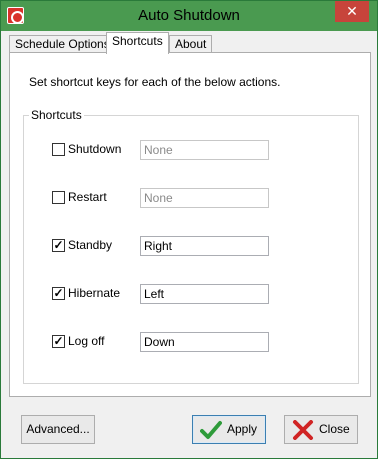 The height and width of the screenshot is (459, 378). I want to click on standby-checkbox: ✓, so click(58, 245).